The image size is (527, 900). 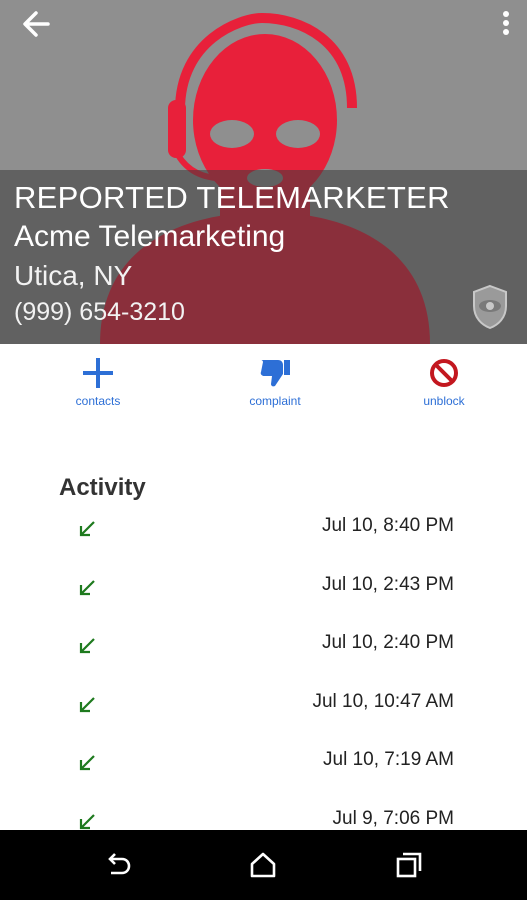 I want to click on activity-row: Jul 10, 8:40 PM, so click(x=263, y=529).